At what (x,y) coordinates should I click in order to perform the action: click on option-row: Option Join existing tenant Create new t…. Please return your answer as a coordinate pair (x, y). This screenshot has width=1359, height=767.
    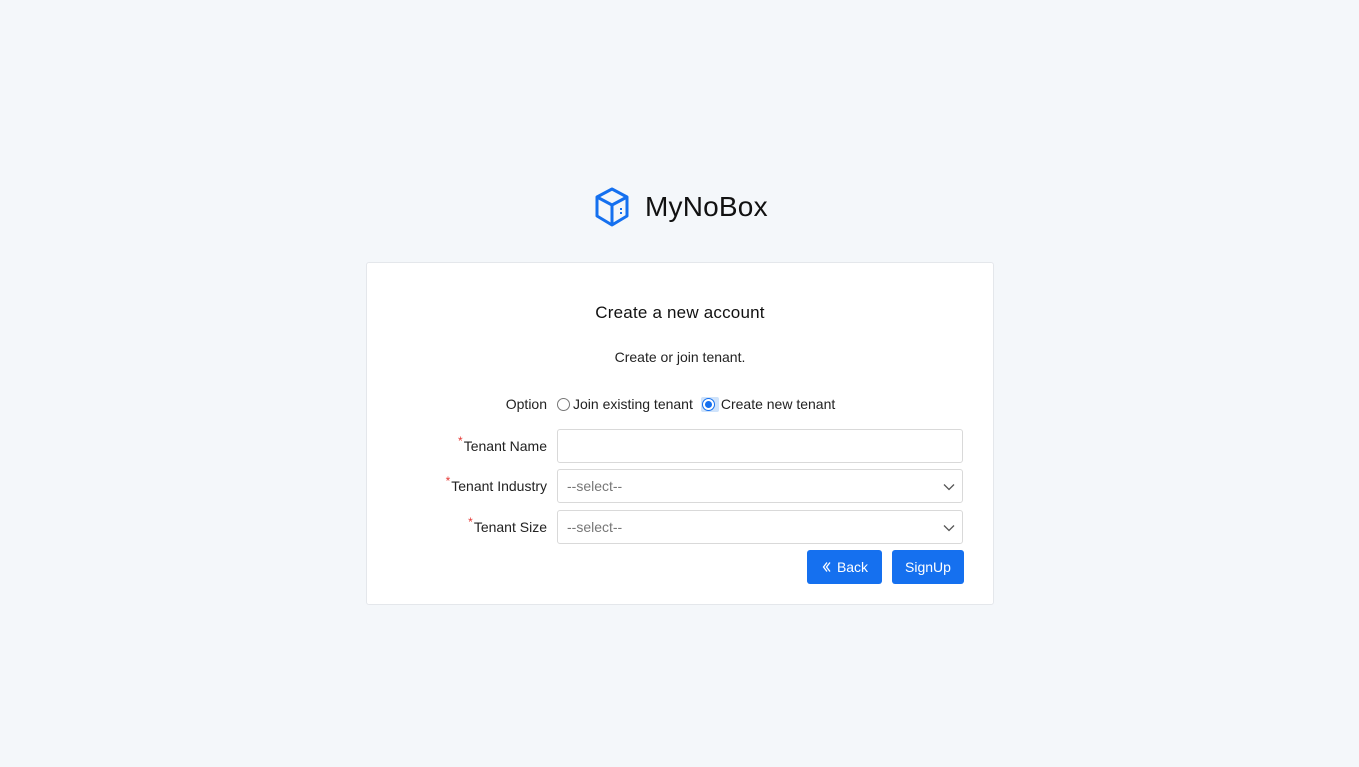
    Looking at the image, I should click on (680, 404).